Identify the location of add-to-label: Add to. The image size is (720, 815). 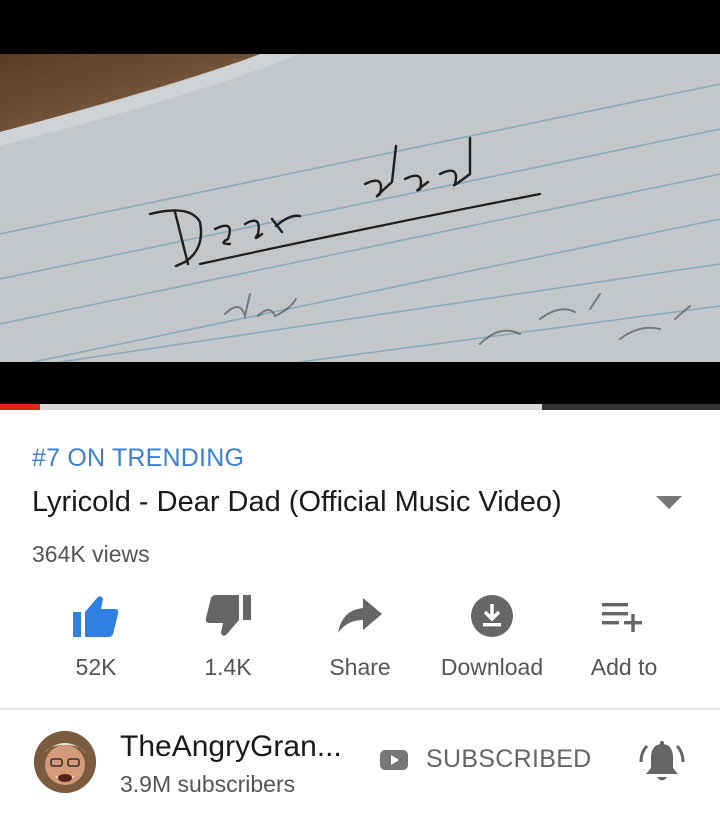
(624, 667).